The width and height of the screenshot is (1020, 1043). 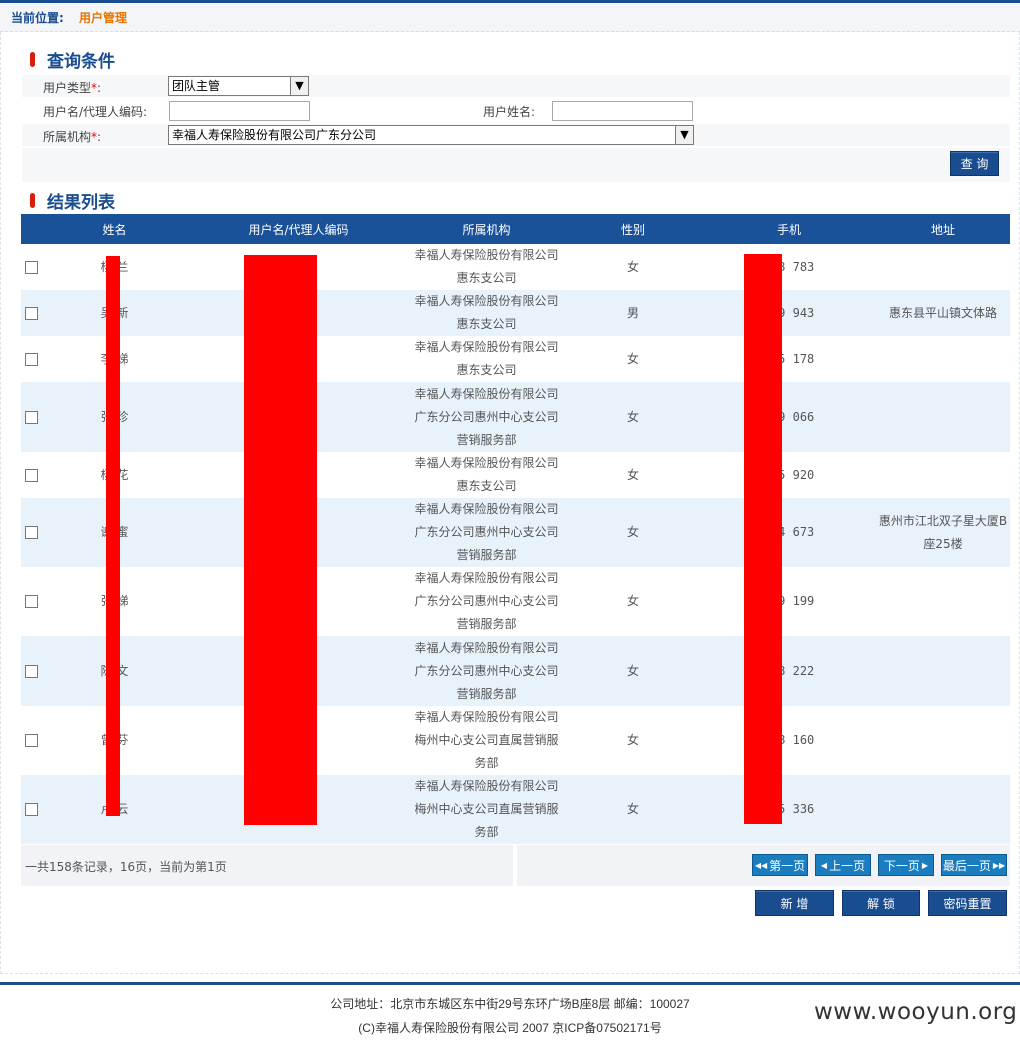 I want to click on user-name-input, so click(x=622, y=111).